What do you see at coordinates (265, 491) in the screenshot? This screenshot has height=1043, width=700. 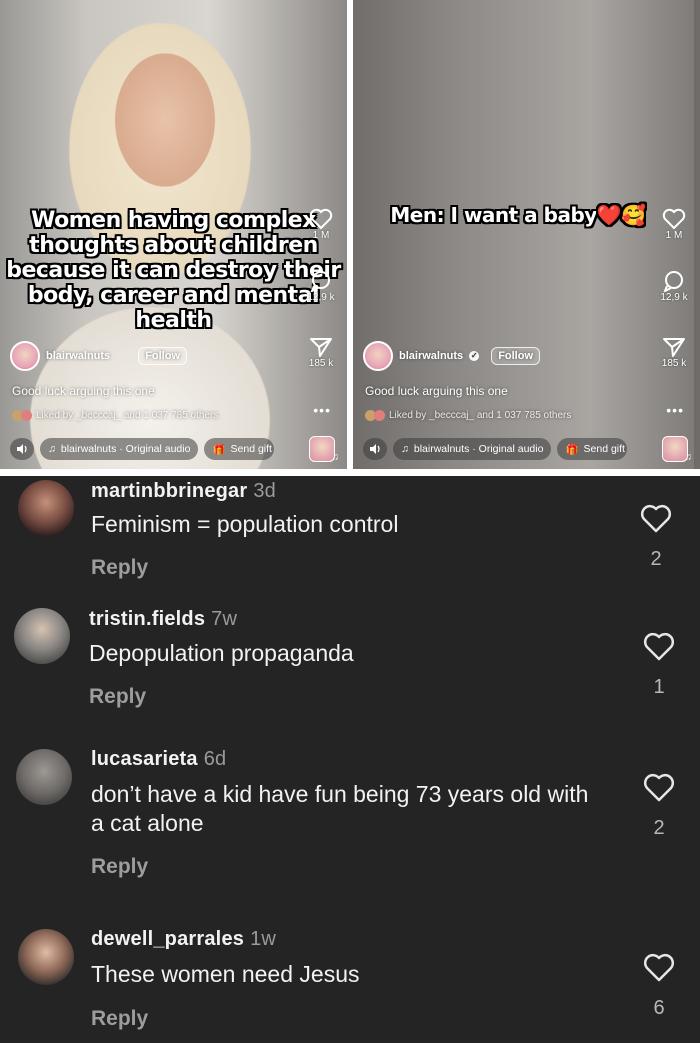 I see `comment-age: 3d` at bounding box center [265, 491].